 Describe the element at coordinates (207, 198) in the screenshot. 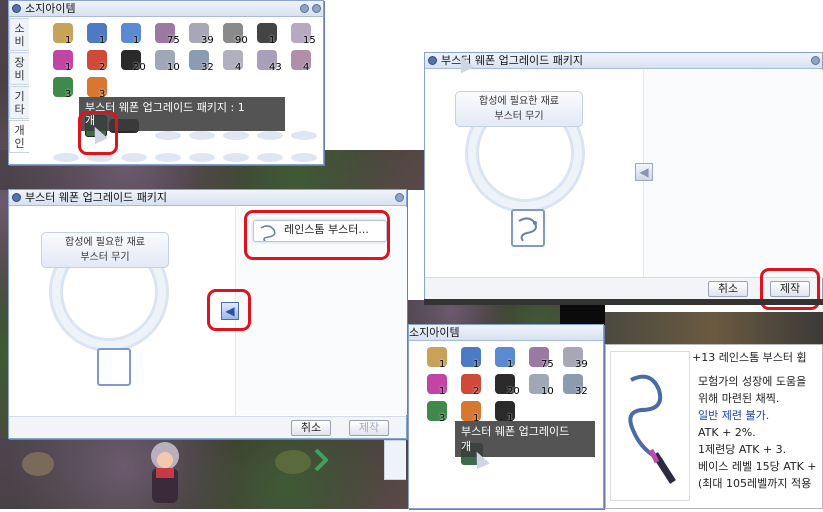

I see `upgrade-main-titlebar: 부스터 웨폰 업그레이드 패키지` at that location.